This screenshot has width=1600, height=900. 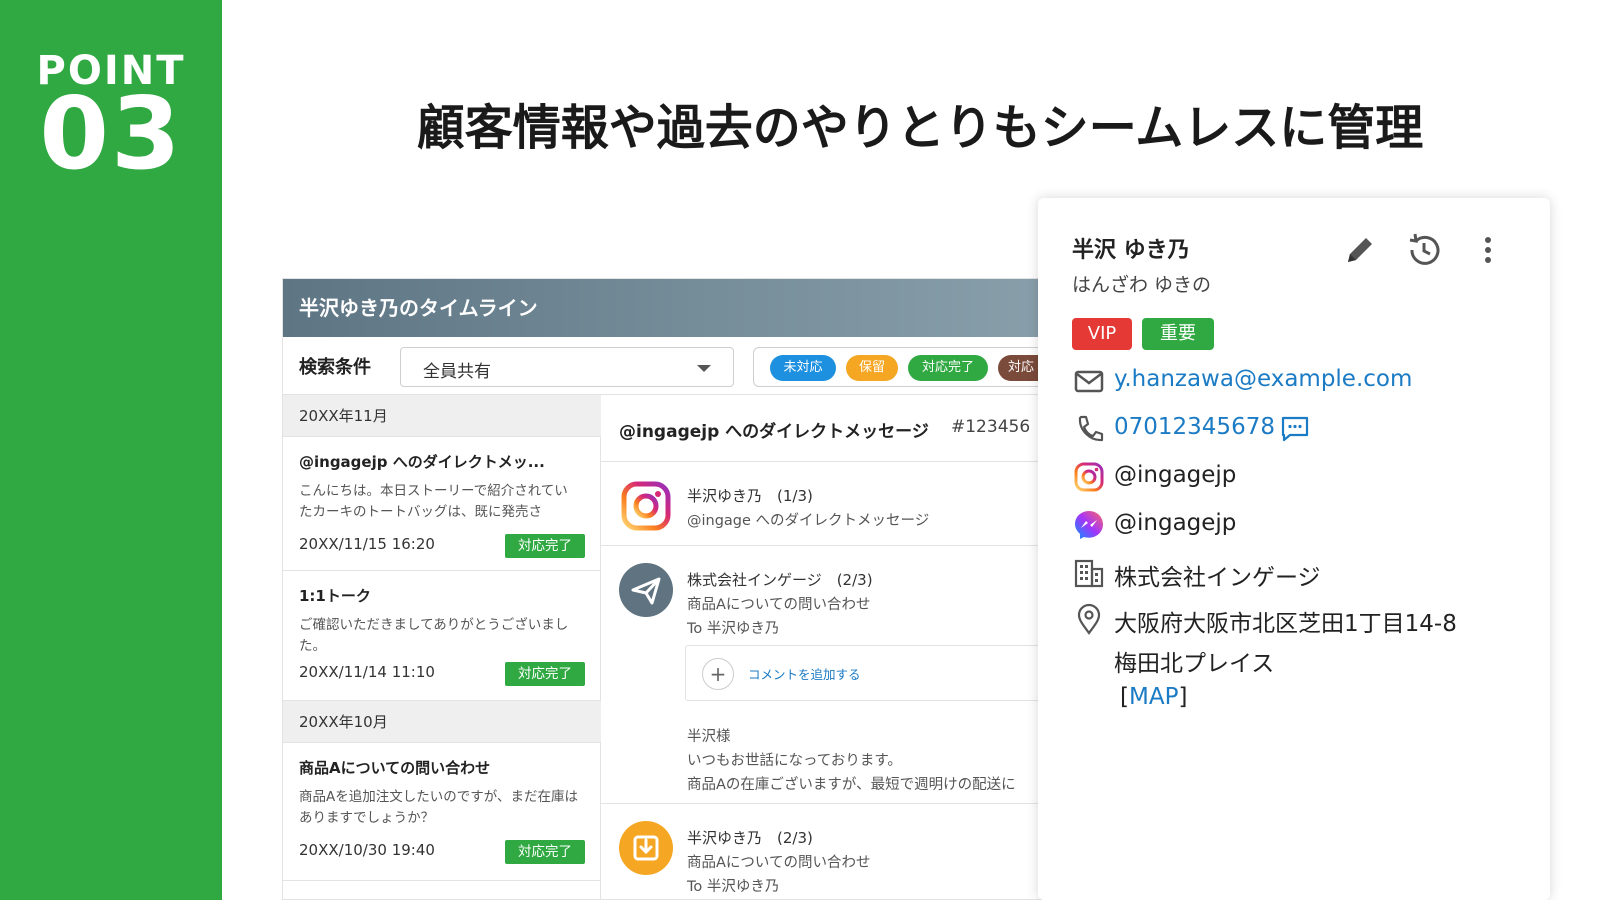 What do you see at coordinates (1285, 624) in the screenshot?
I see `address-line-1: 大阪府大阪市北区芝田1丁目14-8` at bounding box center [1285, 624].